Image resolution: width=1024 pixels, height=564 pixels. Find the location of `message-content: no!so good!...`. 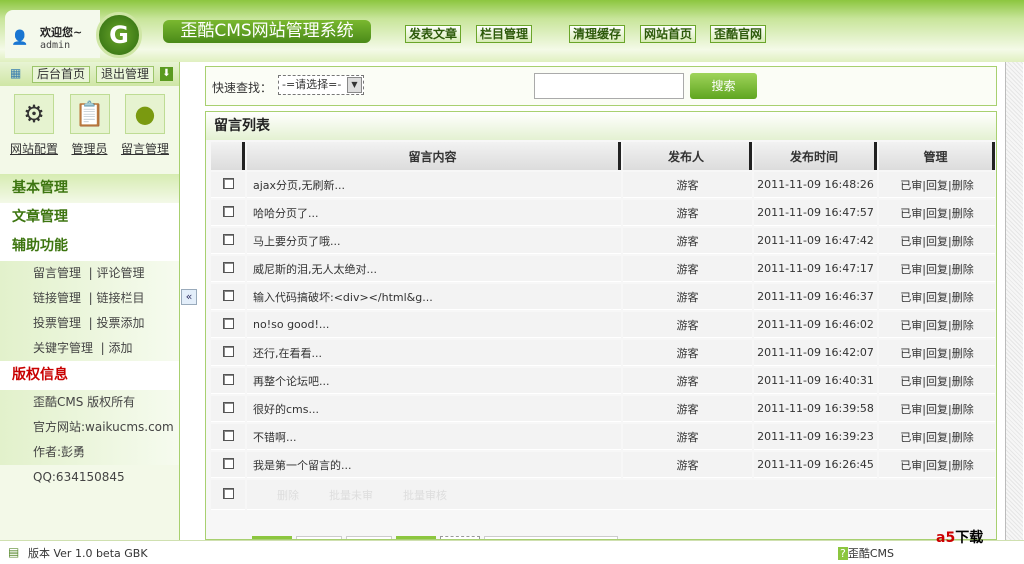

message-content: no!so good!... is located at coordinates (434, 325).